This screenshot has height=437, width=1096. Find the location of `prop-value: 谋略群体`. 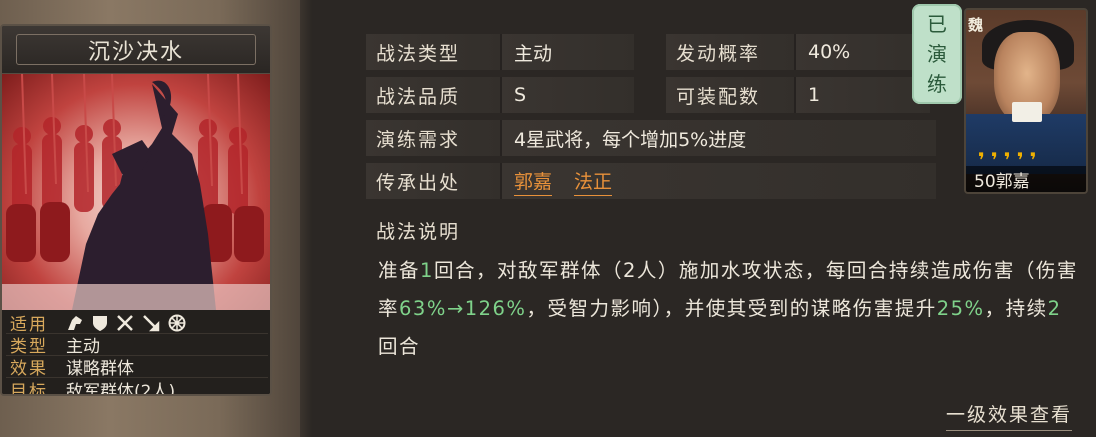

prop-value: 谋略群体 is located at coordinates (100, 369).